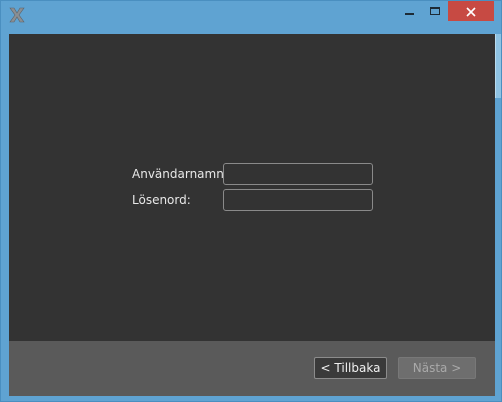  What do you see at coordinates (252, 368) in the screenshot?
I see `wizard-footer: < Tillbaka Nästa >` at bounding box center [252, 368].